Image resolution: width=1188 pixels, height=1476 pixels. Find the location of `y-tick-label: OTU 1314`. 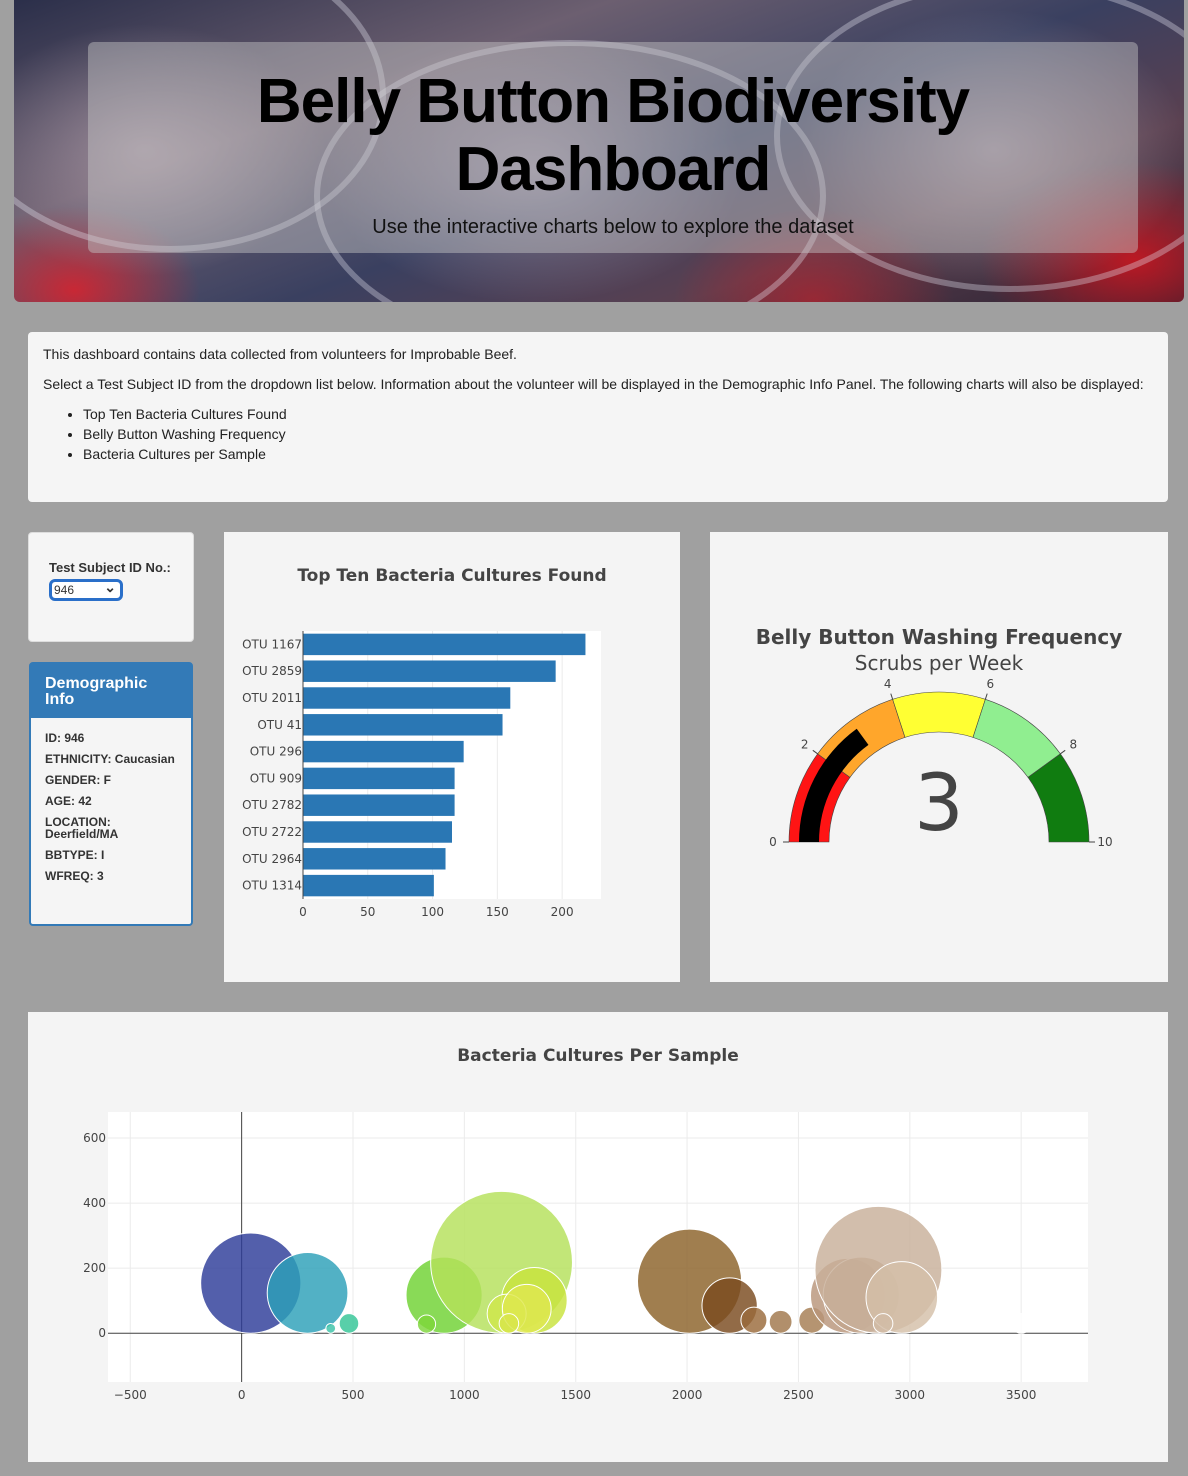

y-tick-label: OTU 1314 is located at coordinates (272, 886).